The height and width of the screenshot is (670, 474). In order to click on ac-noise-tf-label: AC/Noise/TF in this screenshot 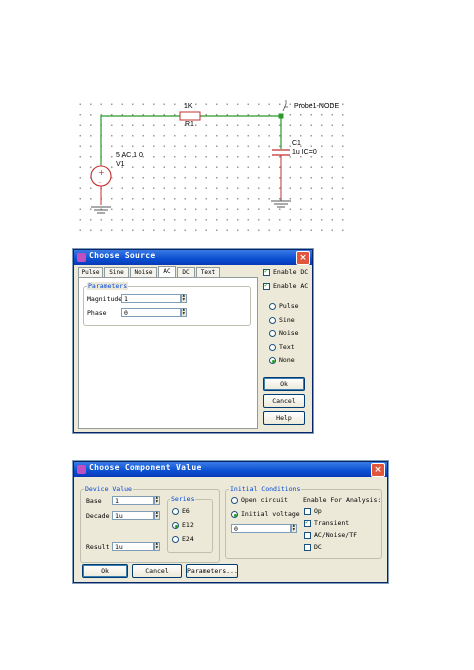, I will do `click(336, 535)`.